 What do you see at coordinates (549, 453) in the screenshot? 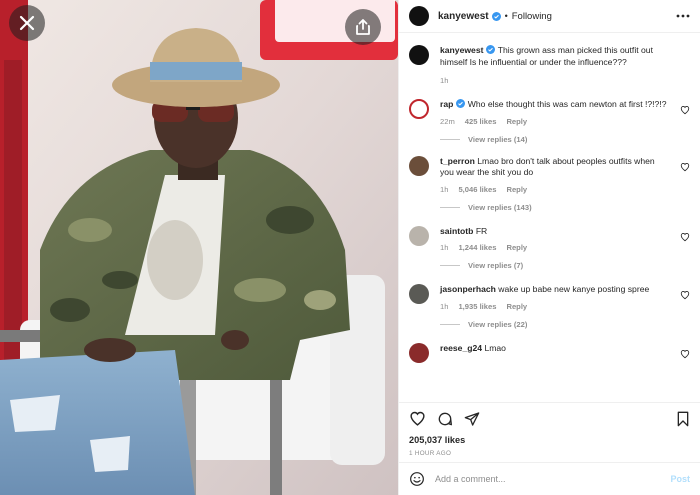
I see `post-timestamp: 1 HOUR AGO` at bounding box center [549, 453].